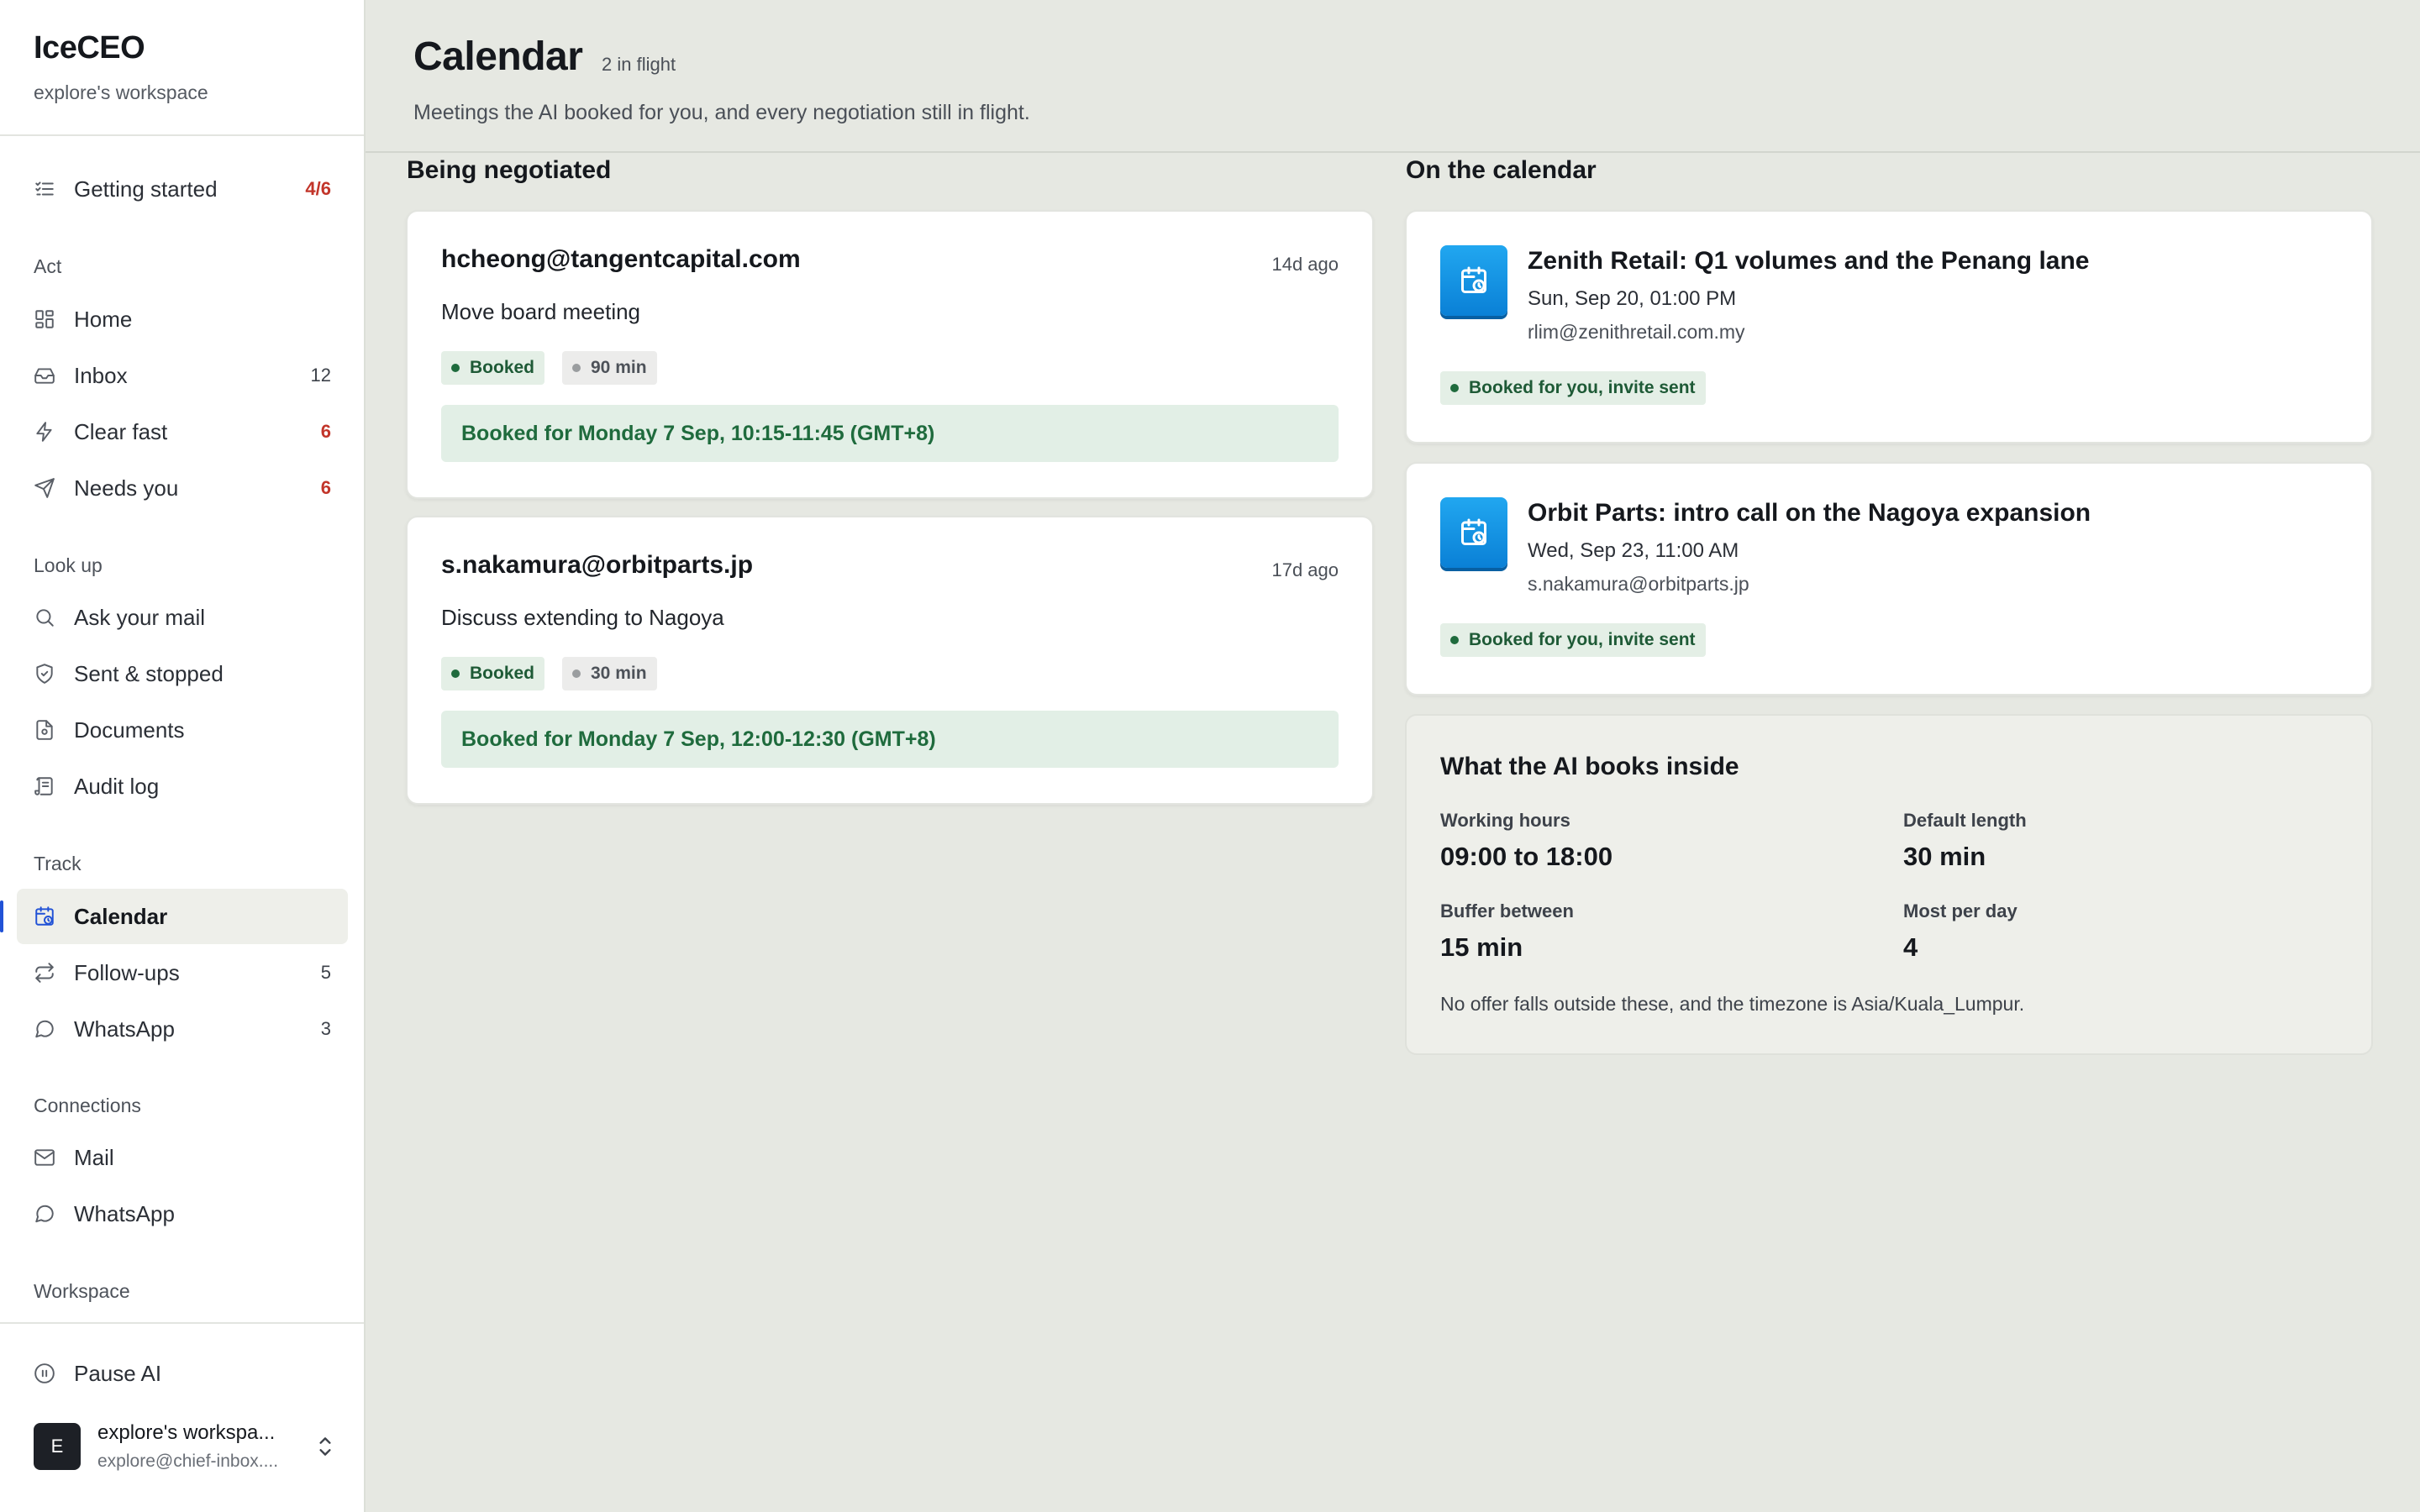 Image resolution: width=2420 pixels, height=1512 pixels. I want to click on duration-dot, so click(576, 368).